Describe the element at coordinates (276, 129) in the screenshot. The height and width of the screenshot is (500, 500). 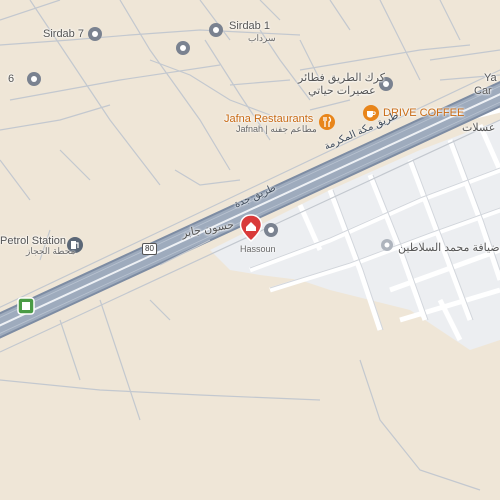
I see `label-jafna-sub: Jafnah | مطاعم جفنه` at that location.